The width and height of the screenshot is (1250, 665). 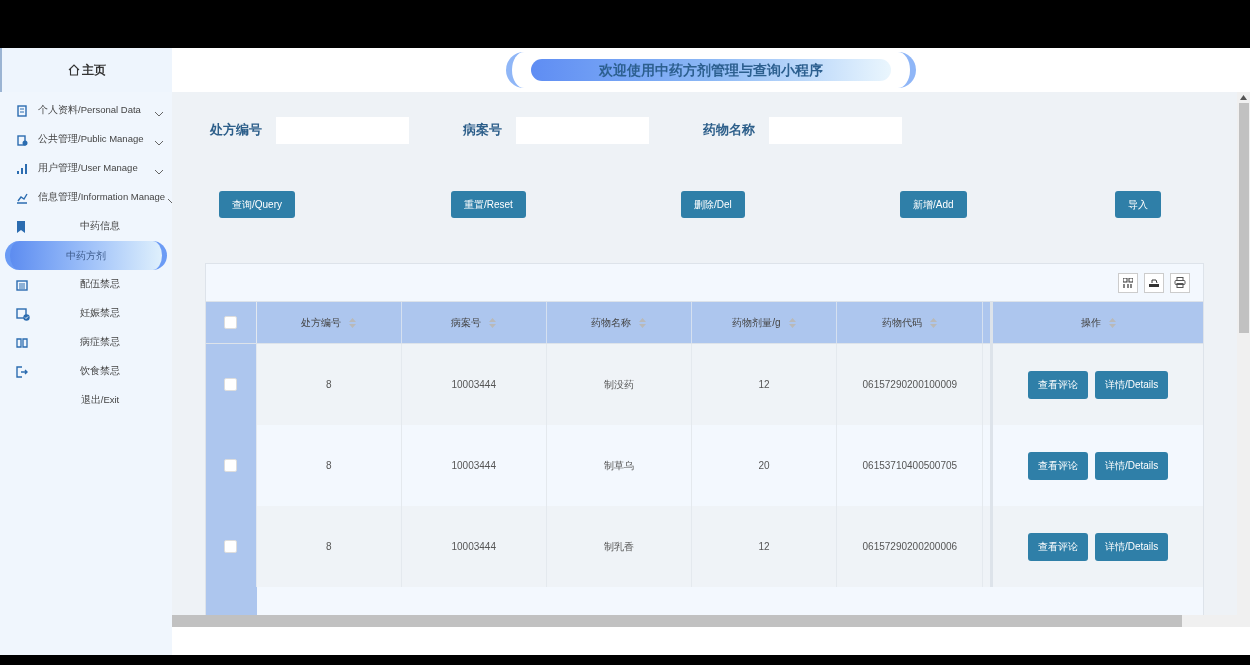 What do you see at coordinates (86, 400) in the screenshot?
I see `sidebar-item: 退出/Exit` at bounding box center [86, 400].